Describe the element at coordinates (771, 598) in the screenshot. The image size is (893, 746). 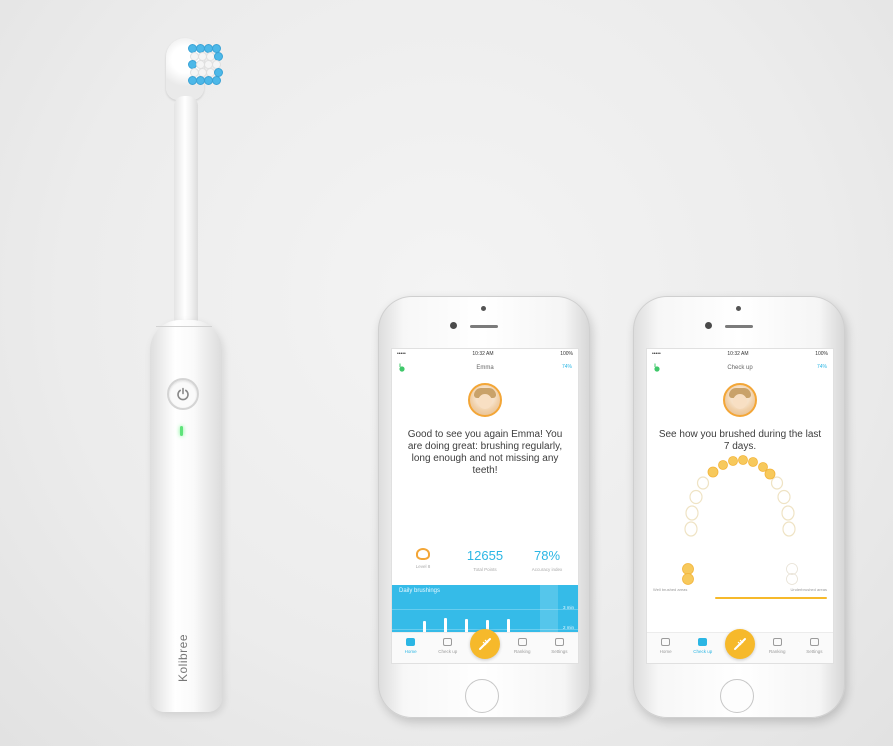
I see `progress-line` at that location.